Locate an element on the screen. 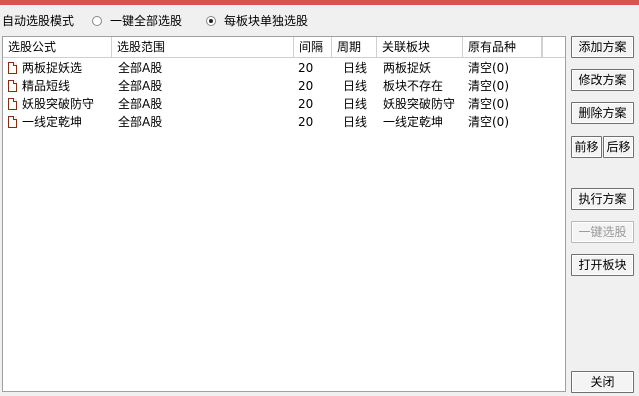 The width and height of the screenshot is (639, 396). column-header-period: 周期 is located at coordinates (354, 47).